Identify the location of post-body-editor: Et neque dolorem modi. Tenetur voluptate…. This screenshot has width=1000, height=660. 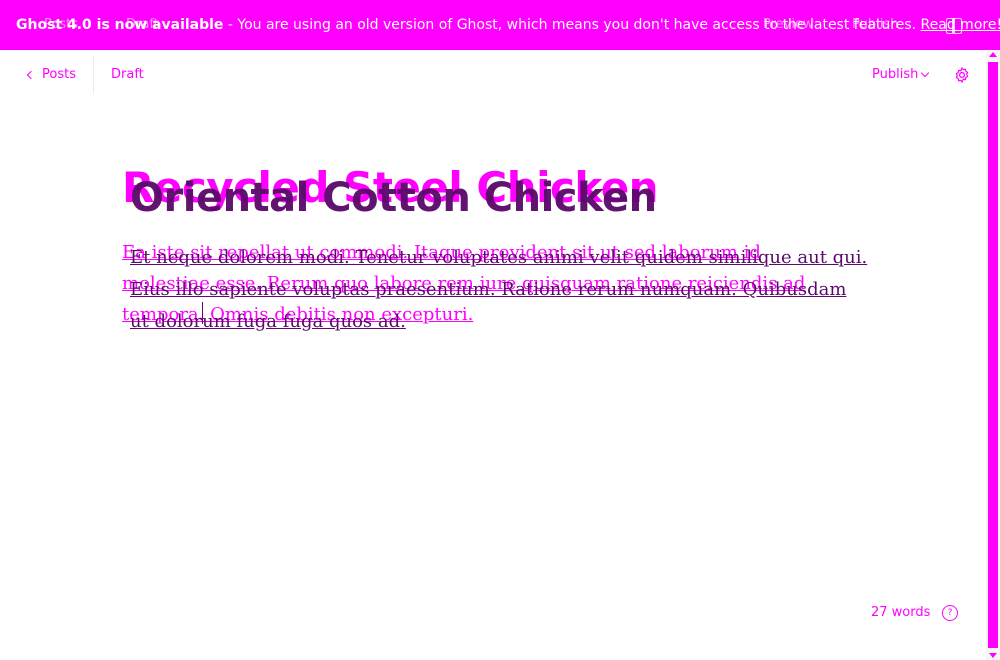
(500, 290).